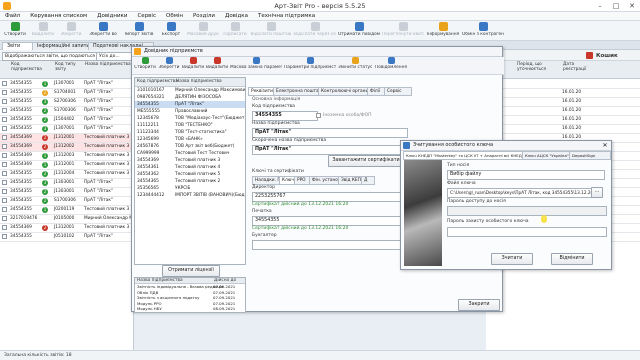 Image resolution: width=640 pixels, height=360 pixels. Describe the element at coordinates (109, 64) in the screenshot. I see `col-enterprise-name: Назва підприємства` at that location.